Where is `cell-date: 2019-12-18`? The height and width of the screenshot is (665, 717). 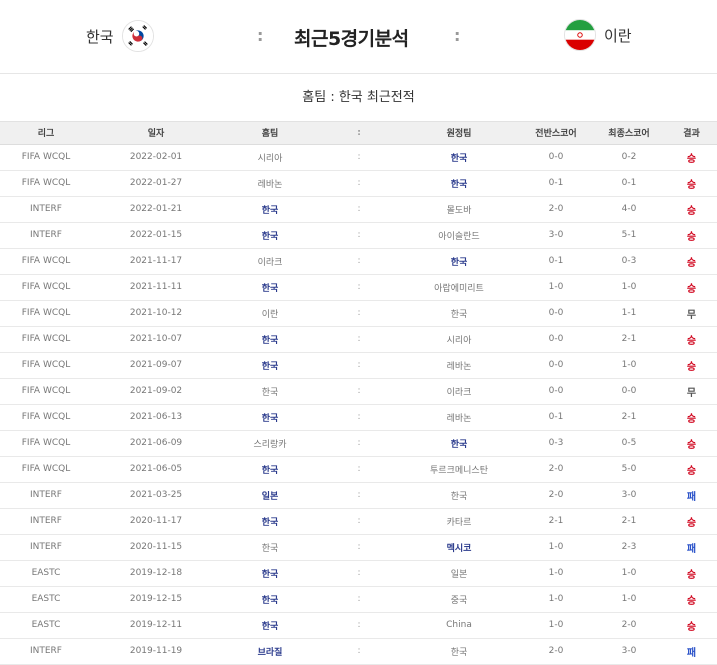 cell-date: 2019-12-18 is located at coordinates (156, 573).